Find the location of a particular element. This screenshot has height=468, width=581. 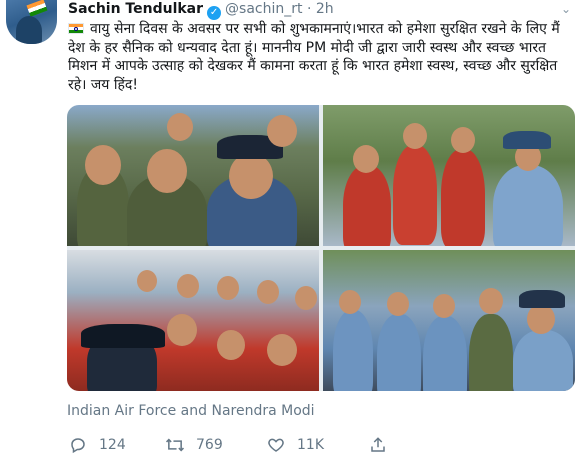

verified-badge-icon: ✓ is located at coordinates (214, 13).